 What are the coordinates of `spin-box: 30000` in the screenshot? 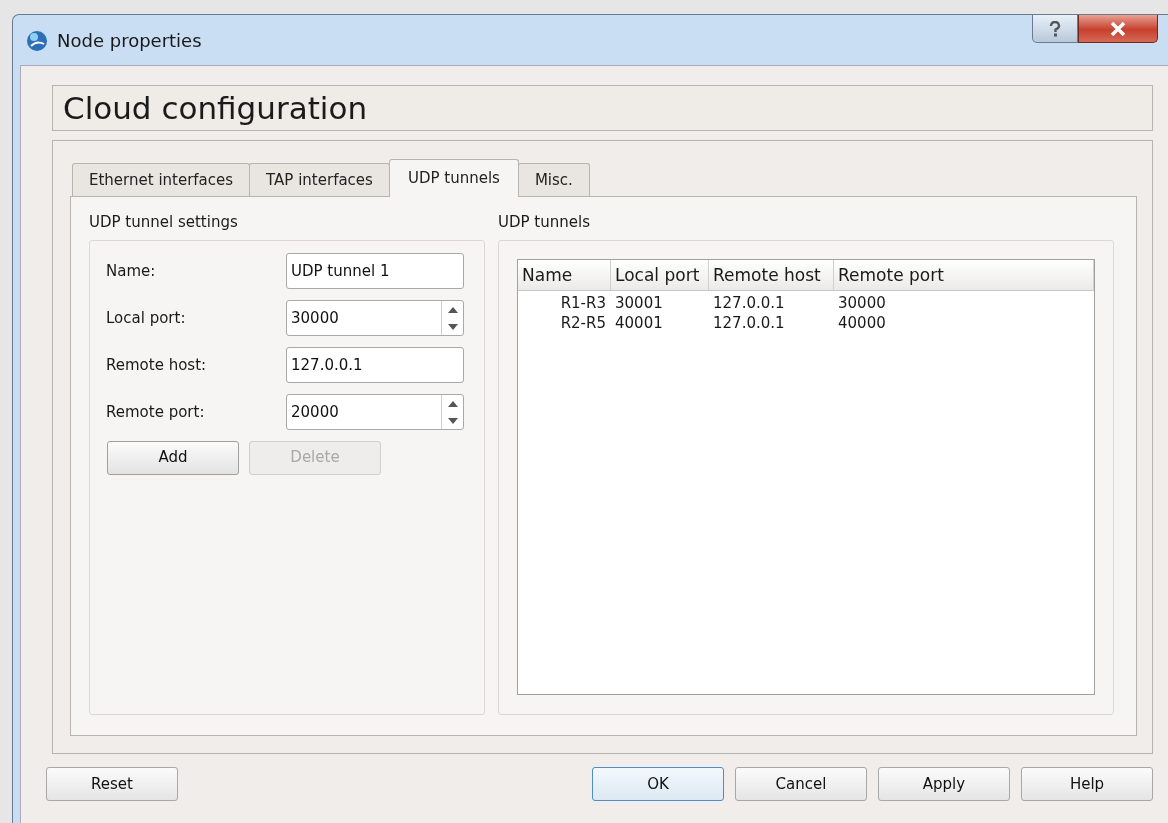 It's located at (375, 318).